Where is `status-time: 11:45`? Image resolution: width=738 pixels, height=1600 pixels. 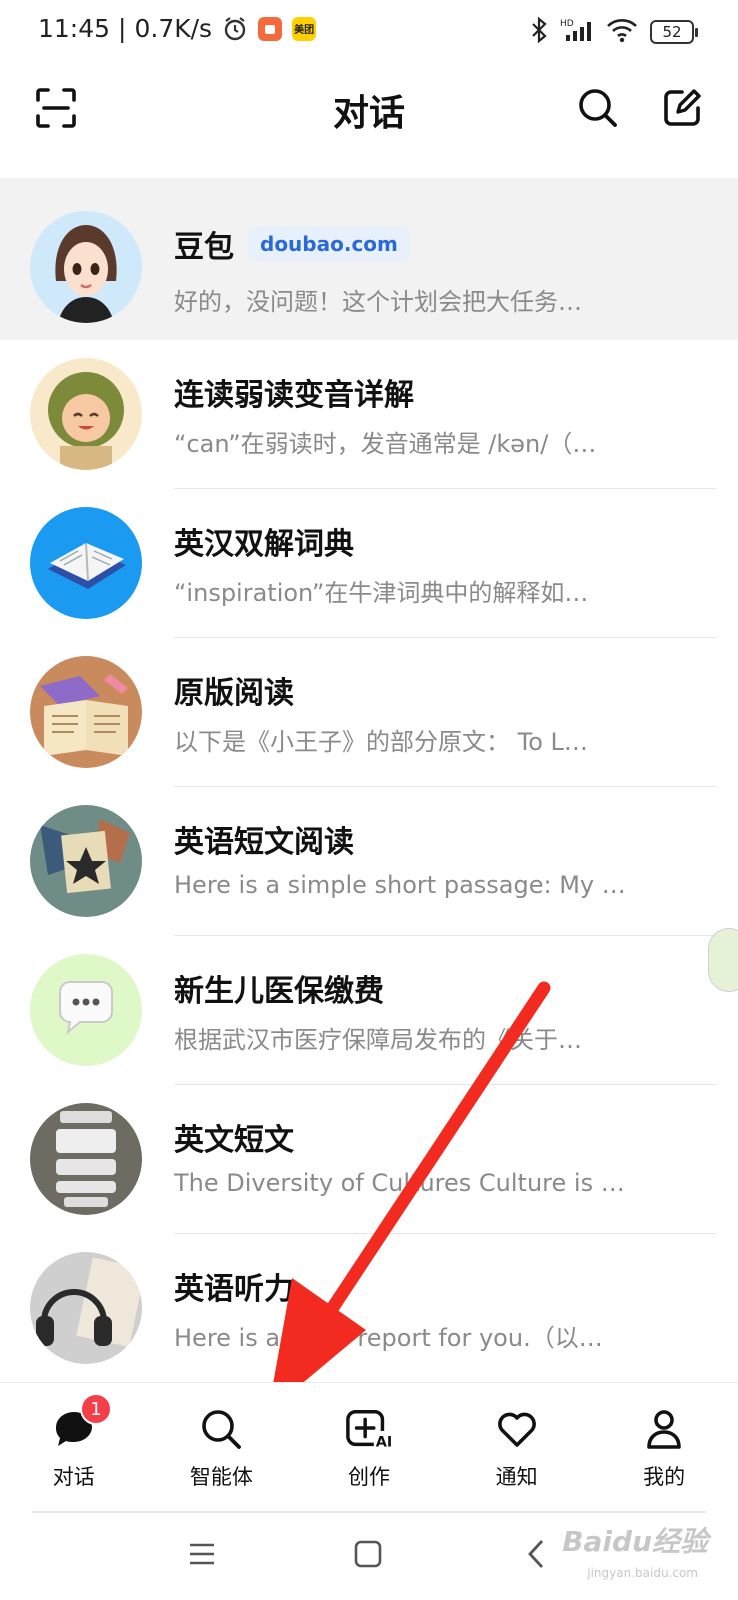 status-time: 11:45 is located at coordinates (74, 28).